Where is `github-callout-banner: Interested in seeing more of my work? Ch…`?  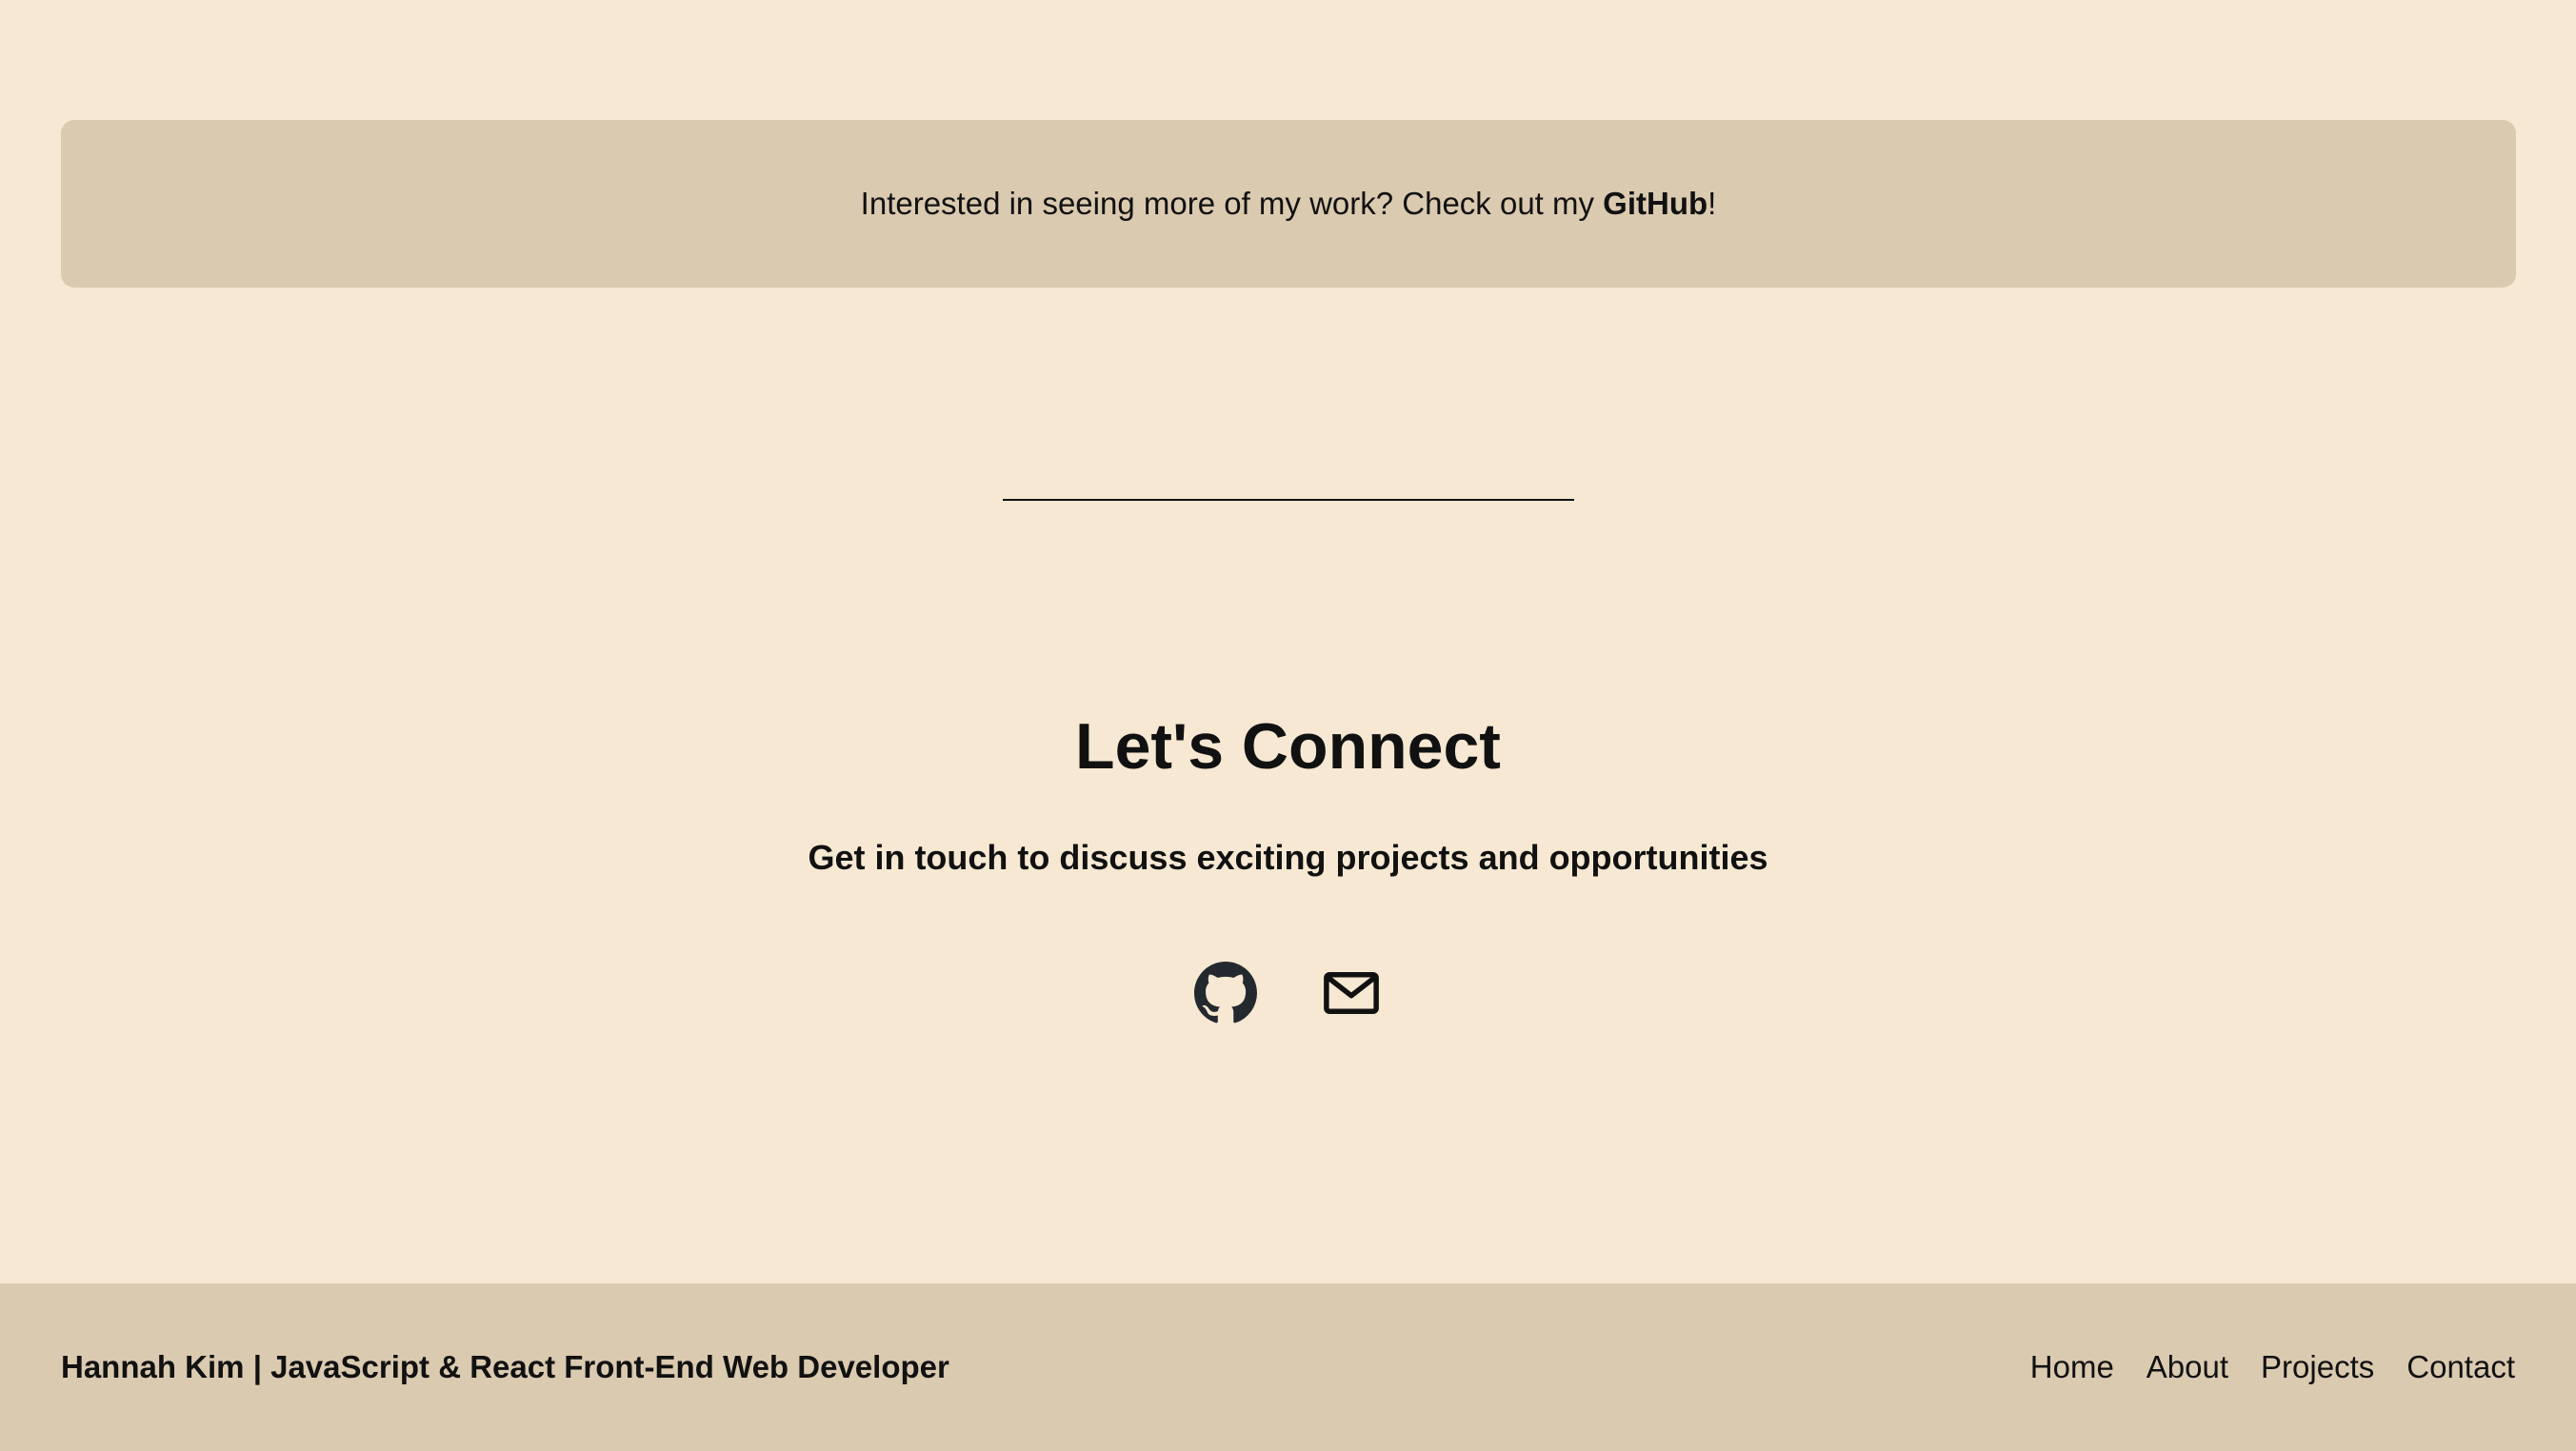
github-callout-banner: Interested in seeing more of my work? Ch… is located at coordinates (1288, 204).